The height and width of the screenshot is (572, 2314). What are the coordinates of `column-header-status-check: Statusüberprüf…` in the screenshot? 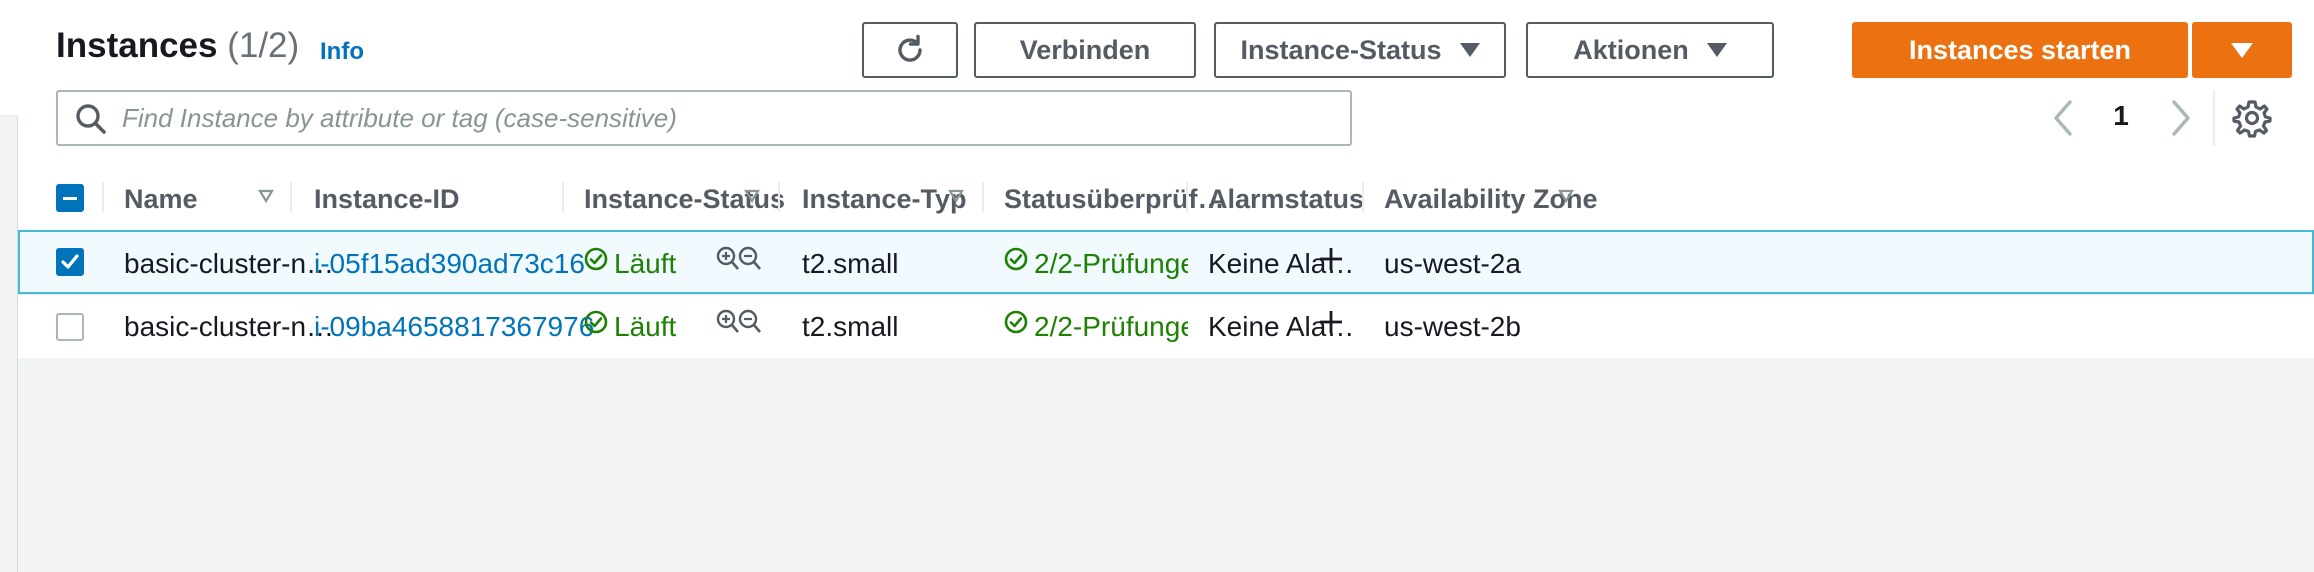 It's located at (1114, 199).